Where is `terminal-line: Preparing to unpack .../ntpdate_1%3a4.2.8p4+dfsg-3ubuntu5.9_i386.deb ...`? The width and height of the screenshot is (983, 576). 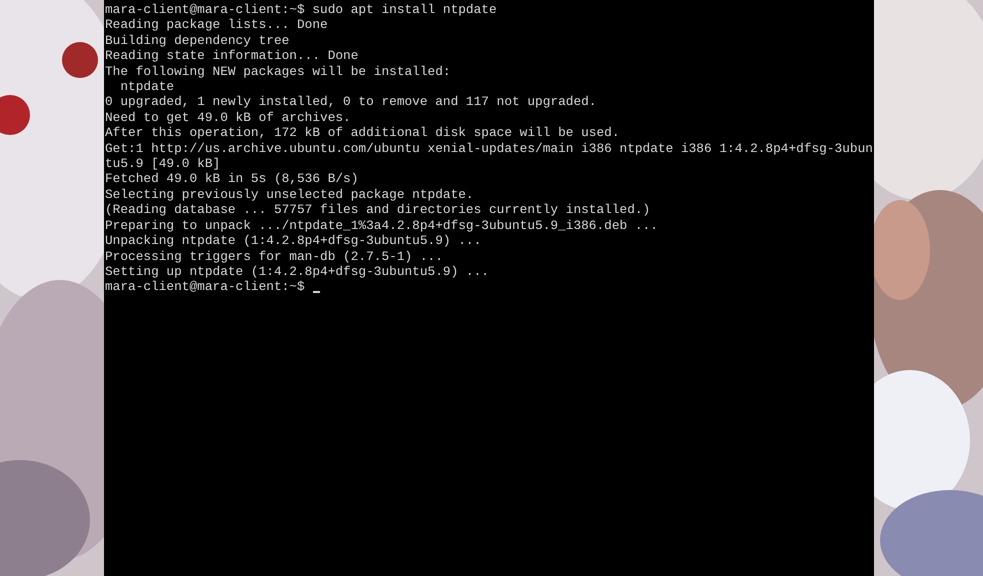
terminal-line: Preparing to unpack .../ntpdate_1%3a4.2.8p4+dfsg-3ubuntu5.9_i386.deb ... is located at coordinates (381, 226).